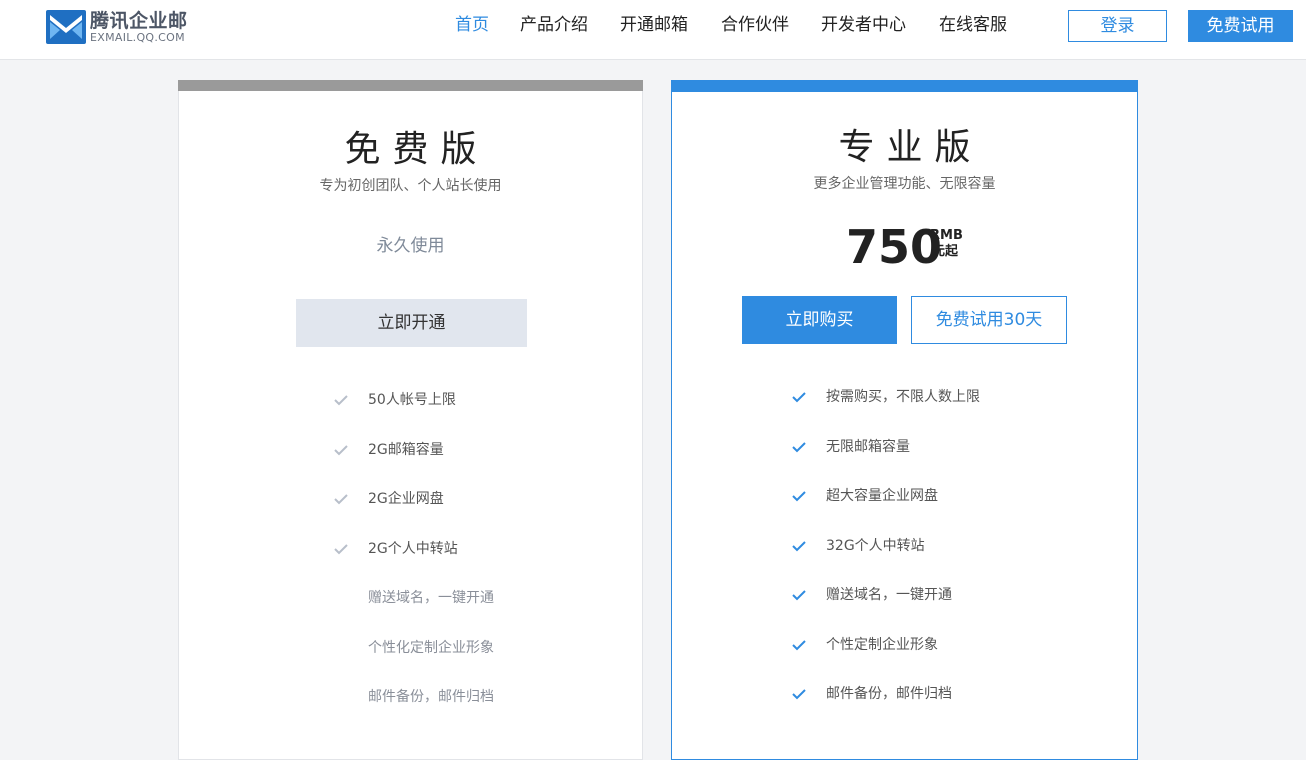 The width and height of the screenshot is (1306, 760). Describe the element at coordinates (882, 645) in the screenshot. I see `pro-feature-label: 个性定制企业形象` at that location.